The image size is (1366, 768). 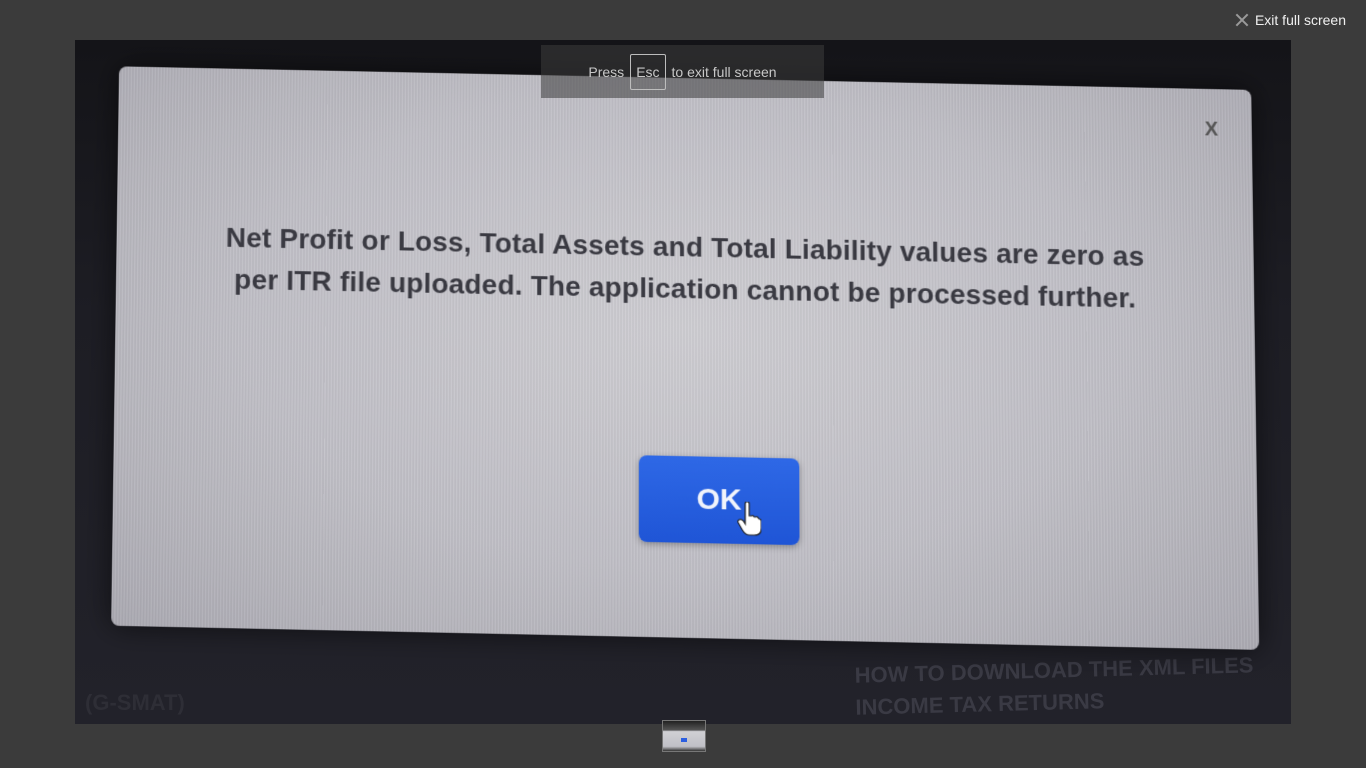 What do you see at coordinates (719, 500) in the screenshot?
I see `ok-button: OK` at bounding box center [719, 500].